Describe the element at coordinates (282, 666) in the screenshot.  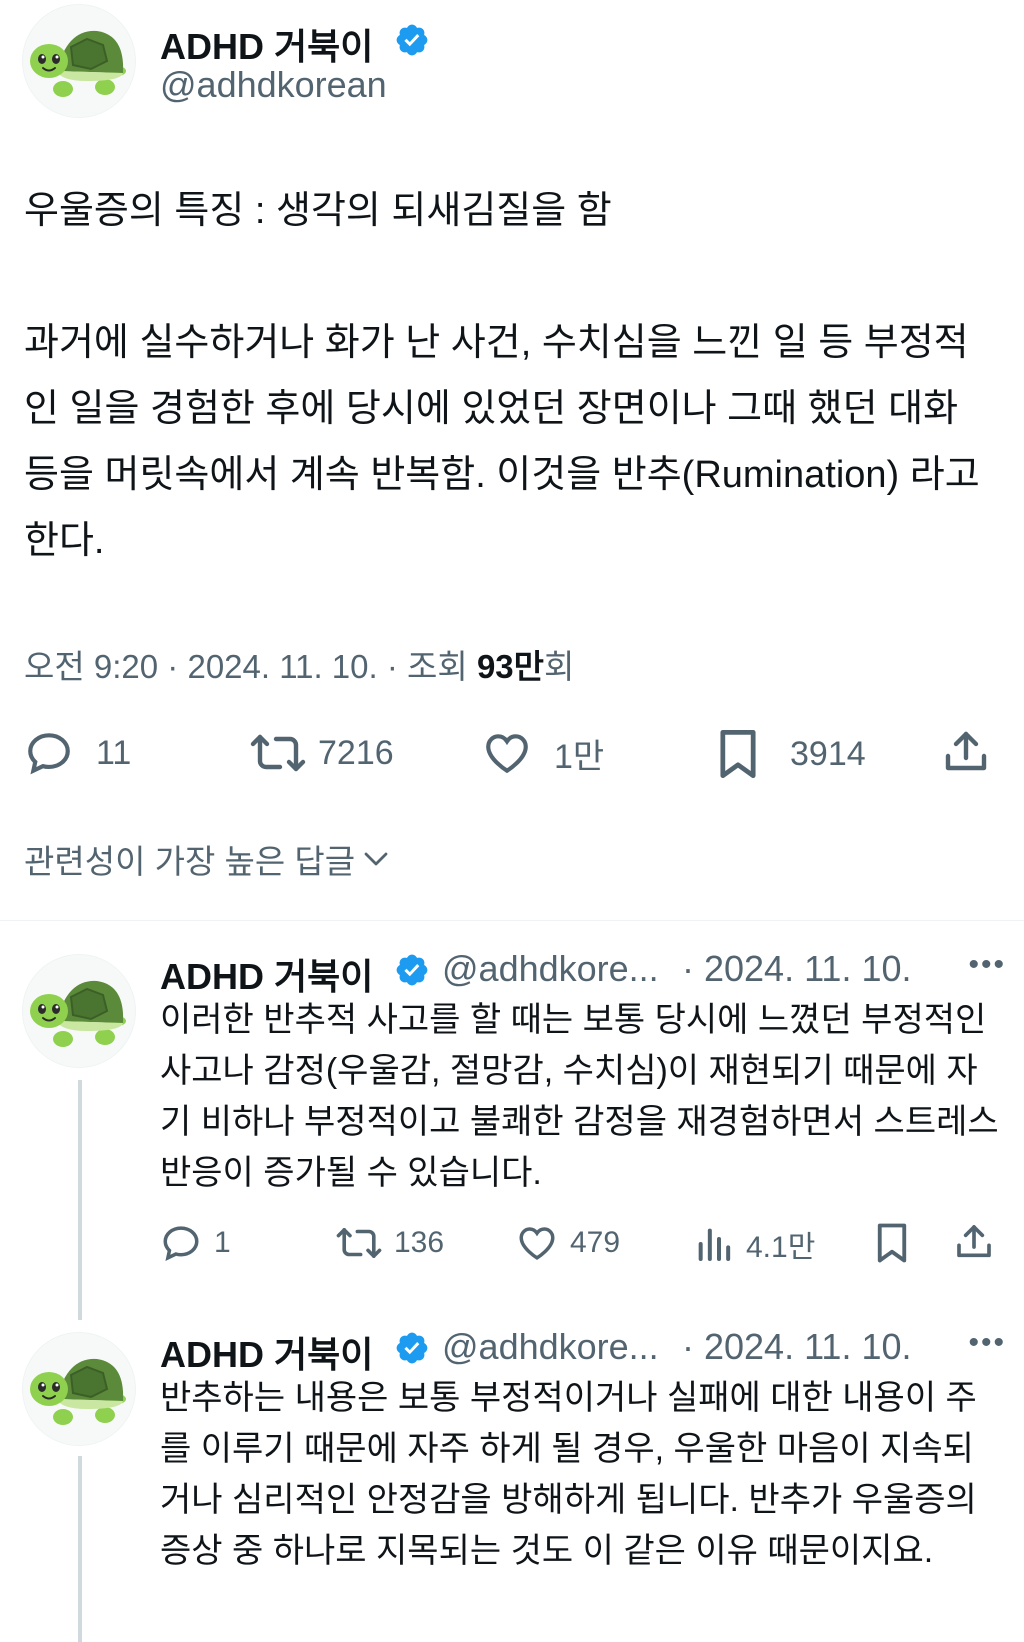
I see `tweet-date: 2024. 11. 10.` at that location.